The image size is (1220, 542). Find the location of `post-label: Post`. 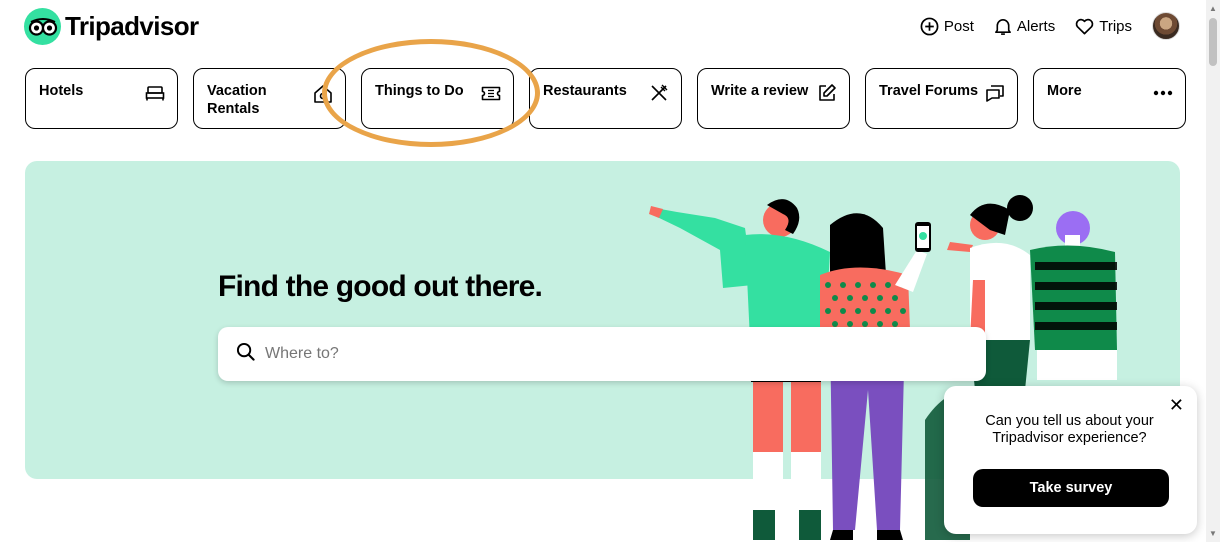

post-label: Post is located at coordinates (958, 26).